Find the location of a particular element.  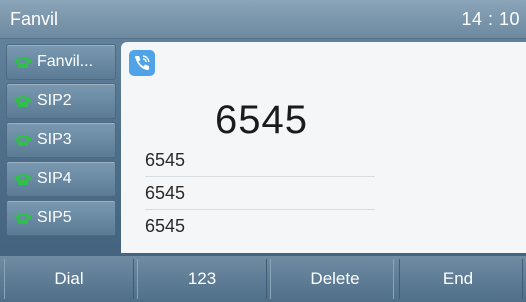

line-keys-sidebar: Fanvil... SIP2 SIP3 SIP4 SIP5 is located at coordinates (62, 141).